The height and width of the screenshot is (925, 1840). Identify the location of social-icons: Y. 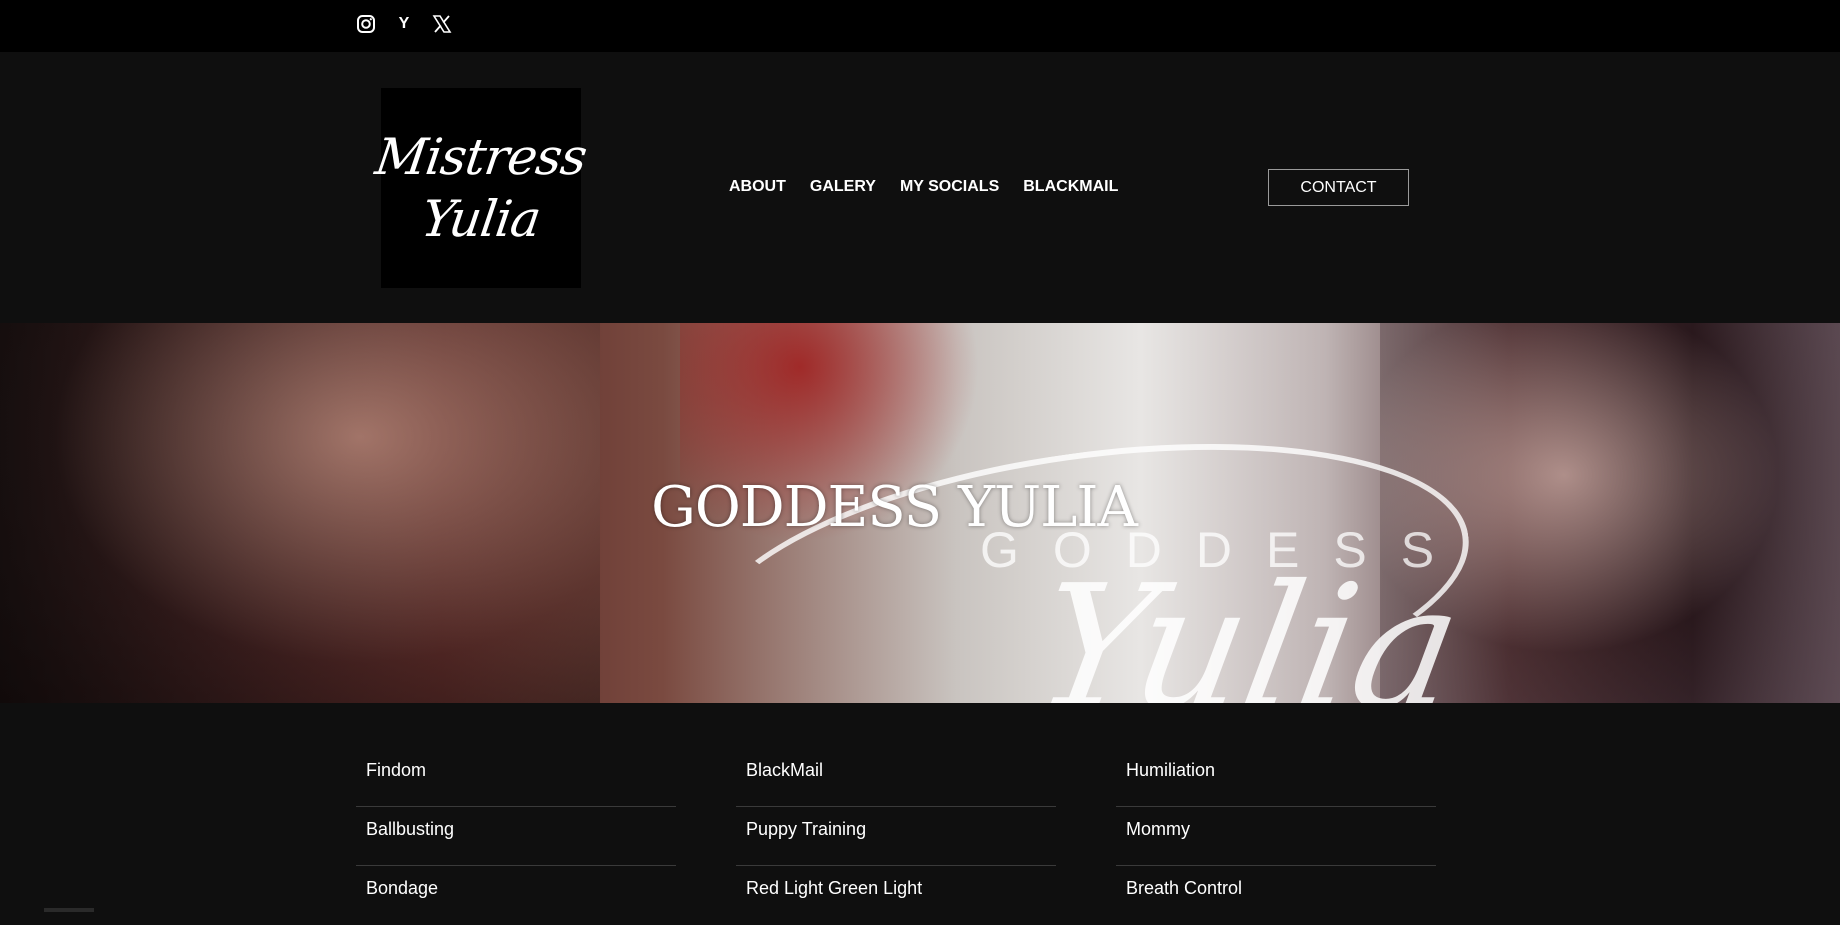
(404, 24).